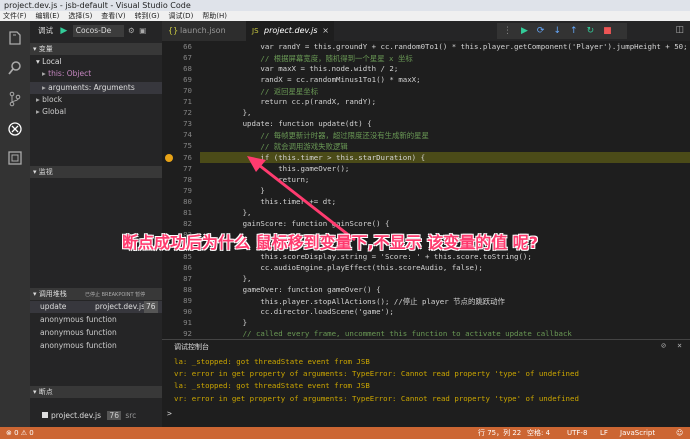 The image size is (690, 439). Describe the element at coordinates (330, 242) in the screenshot. I see `annotation-question: 断点成功后为什么 鼠标移到变量下,不显示 该变量的值 呢?` at that location.